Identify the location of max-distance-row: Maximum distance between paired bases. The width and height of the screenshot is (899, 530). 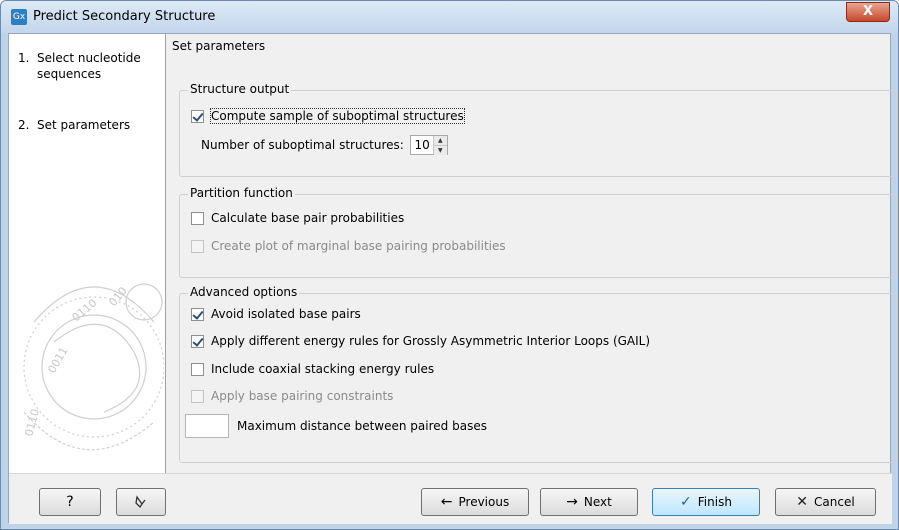
(336, 426).